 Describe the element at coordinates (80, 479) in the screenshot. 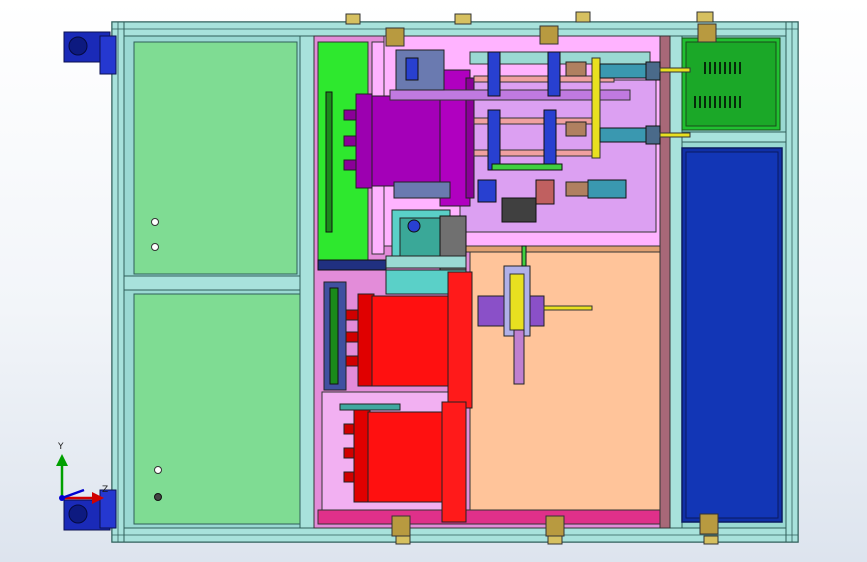

I see `coordinate-triad-icon` at that location.